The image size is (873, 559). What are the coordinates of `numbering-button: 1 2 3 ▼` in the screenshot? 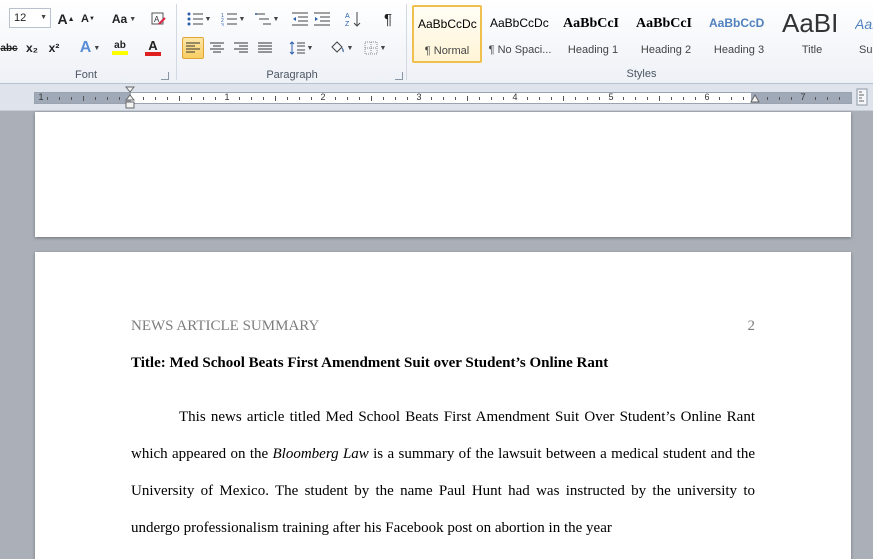 It's located at (233, 19).